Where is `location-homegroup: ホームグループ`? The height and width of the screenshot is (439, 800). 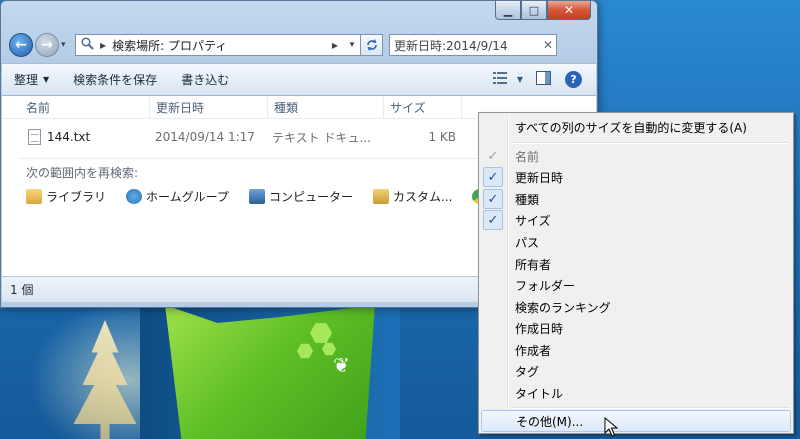 location-homegroup: ホームグループ is located at coordinates (177, 196).